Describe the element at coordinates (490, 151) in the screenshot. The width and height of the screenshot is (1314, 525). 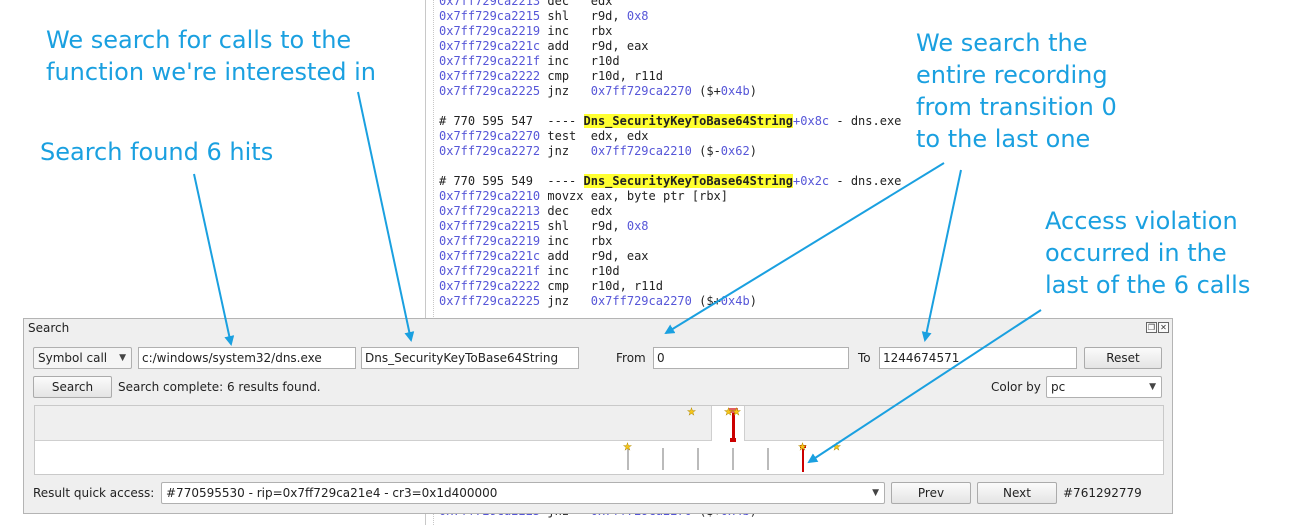
I see `instruction-address: 0x7ff729ca2272` at that location.